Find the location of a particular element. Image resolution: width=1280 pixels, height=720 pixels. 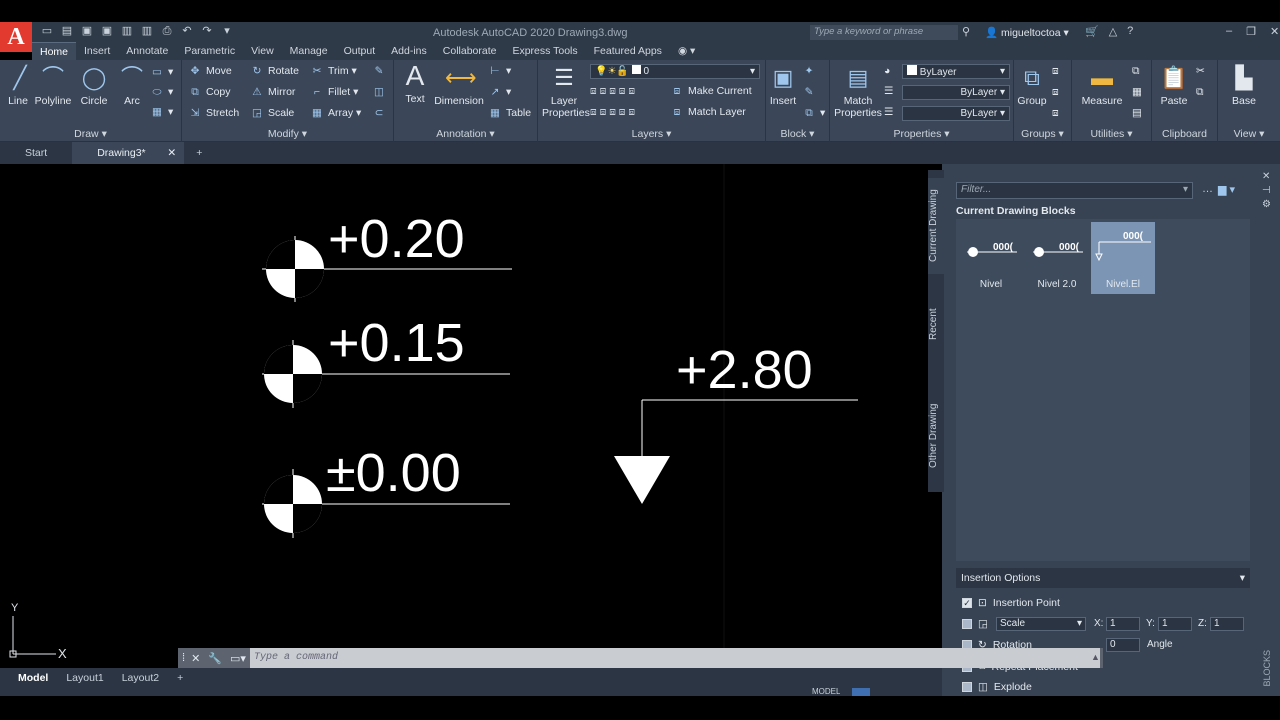

make-current-button: ⧈ Make Current is located at coordinates (711, 91).